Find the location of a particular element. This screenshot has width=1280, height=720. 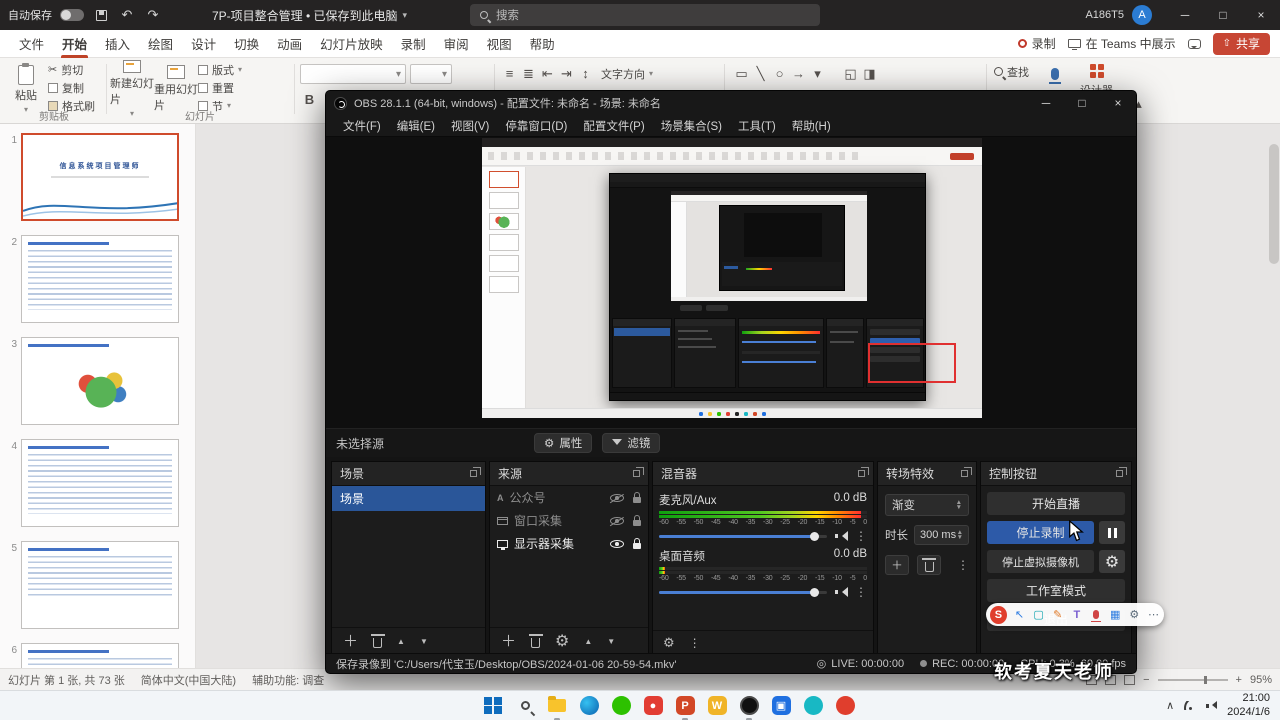

move-scene-up-icon: ▲ is located at coordinates (401, 641).